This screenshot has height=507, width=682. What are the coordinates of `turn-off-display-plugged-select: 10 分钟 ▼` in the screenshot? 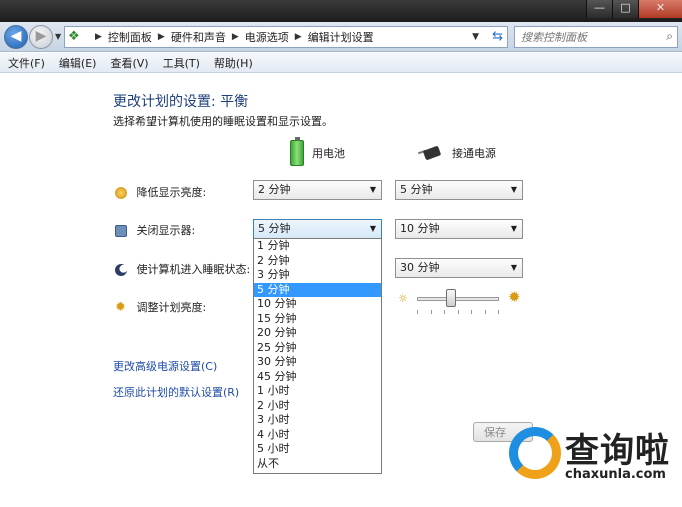 It's located at (459, 229).